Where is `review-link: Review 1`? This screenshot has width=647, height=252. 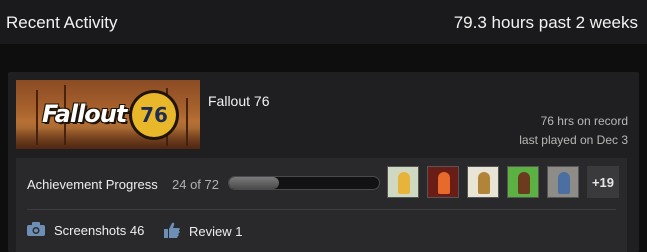 review-link: Review 1 is located at coordinates (203, 231).